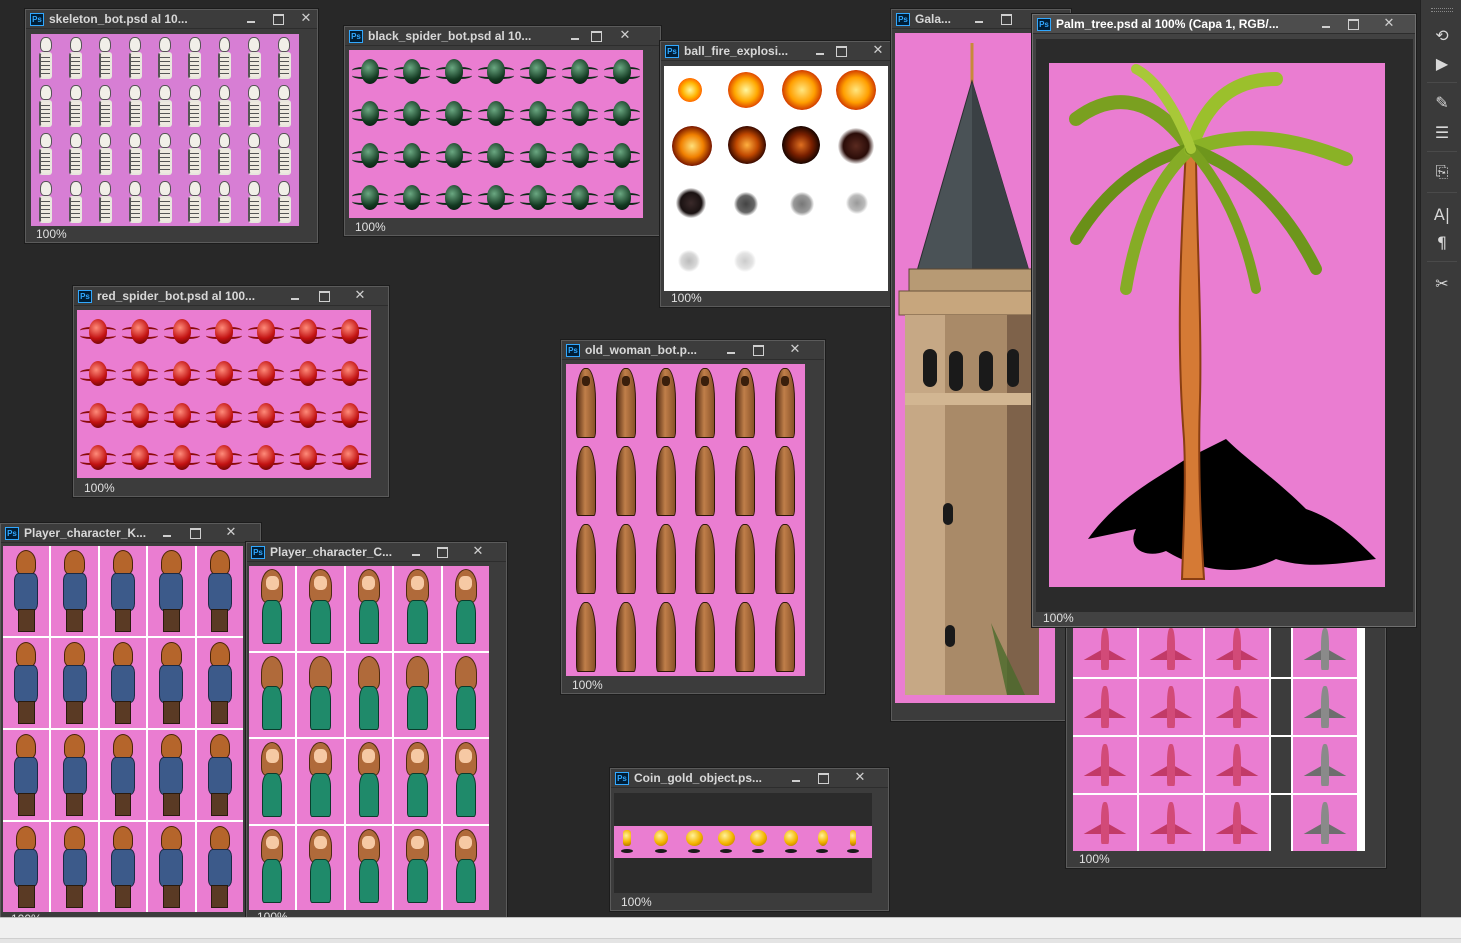 Image resolution: width=1461 pixels, height=943 pixels. I want to click on status-bar, so click(730, 930).